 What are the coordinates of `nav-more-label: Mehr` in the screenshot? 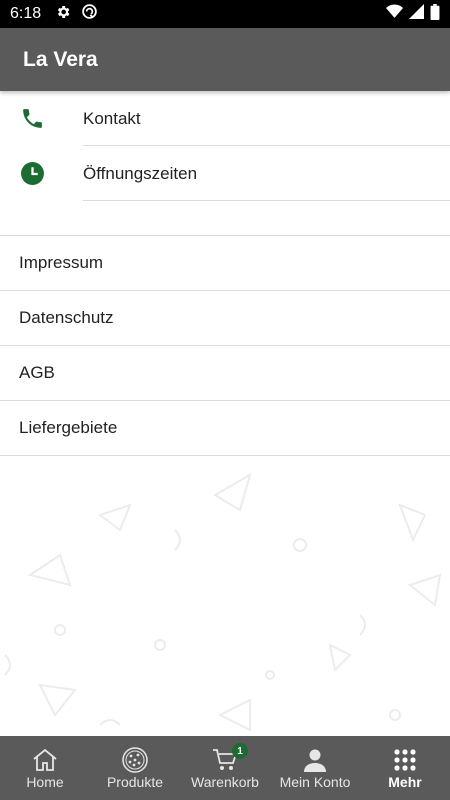 It's located at (405, 782).